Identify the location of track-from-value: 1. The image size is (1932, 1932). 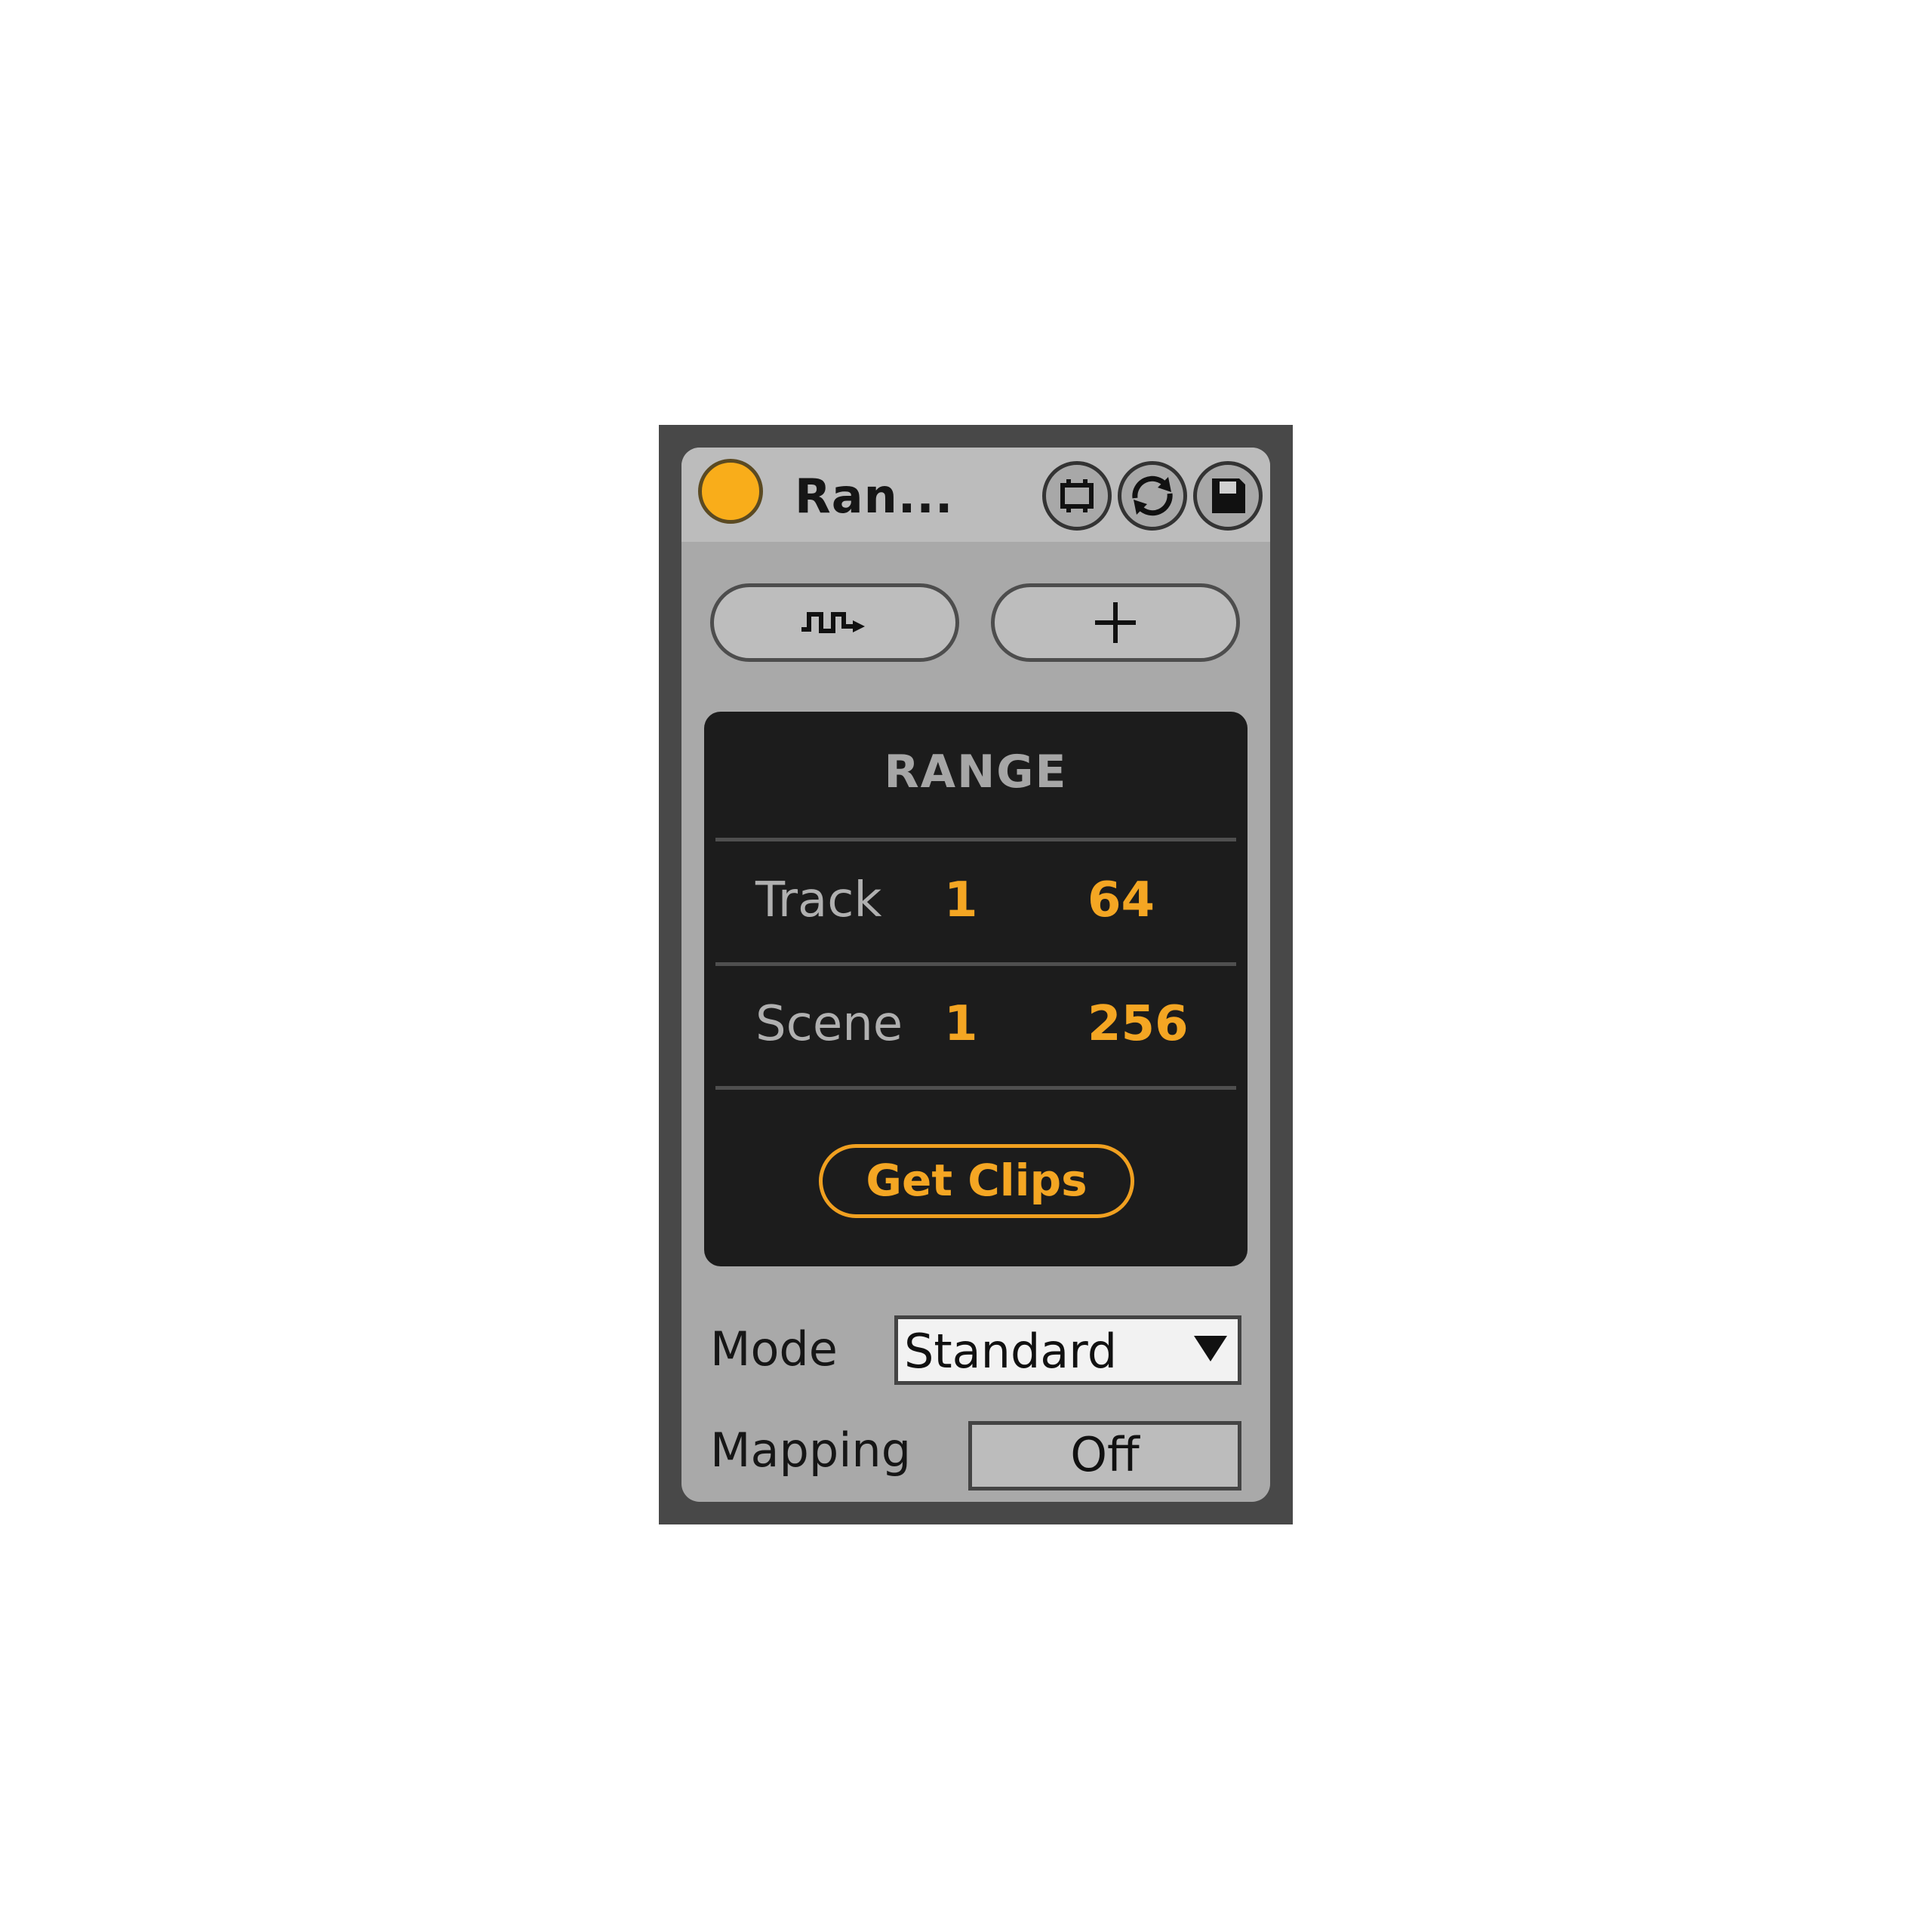
(961, 900).